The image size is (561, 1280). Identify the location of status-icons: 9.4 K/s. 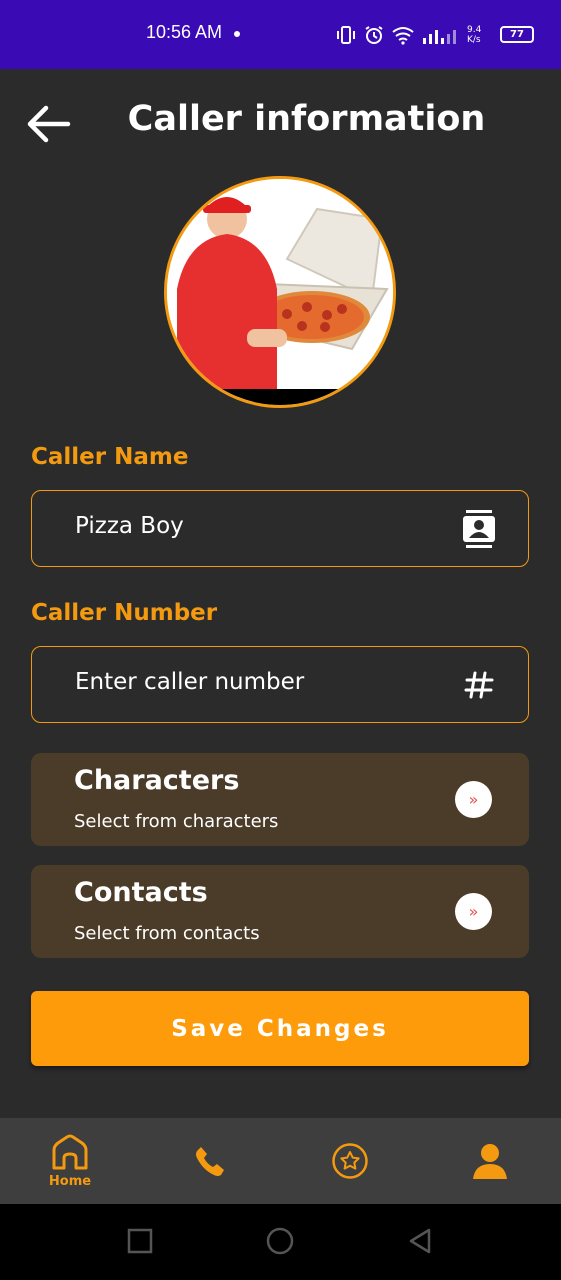
(412, 35).